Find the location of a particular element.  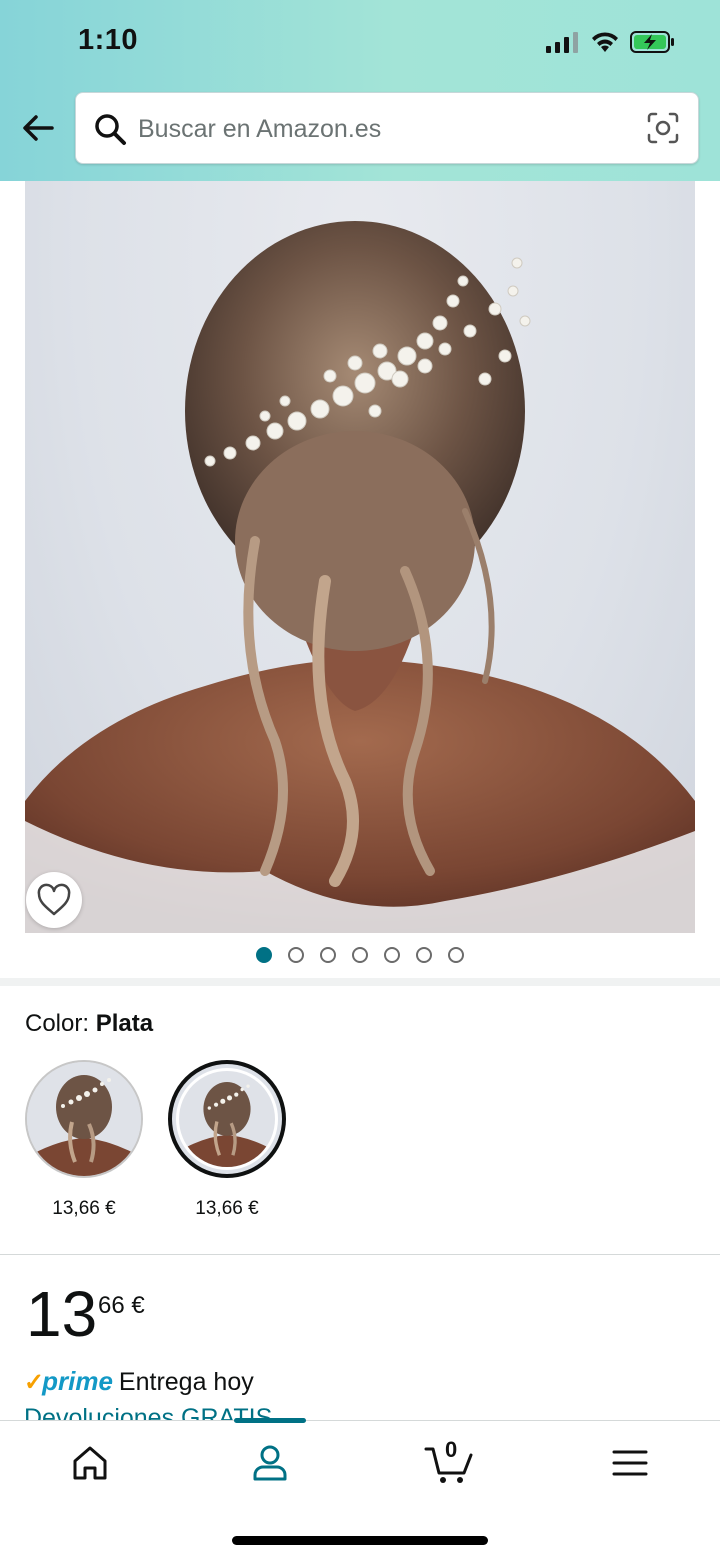

menu-icon is located at coordinates (630, 1463).